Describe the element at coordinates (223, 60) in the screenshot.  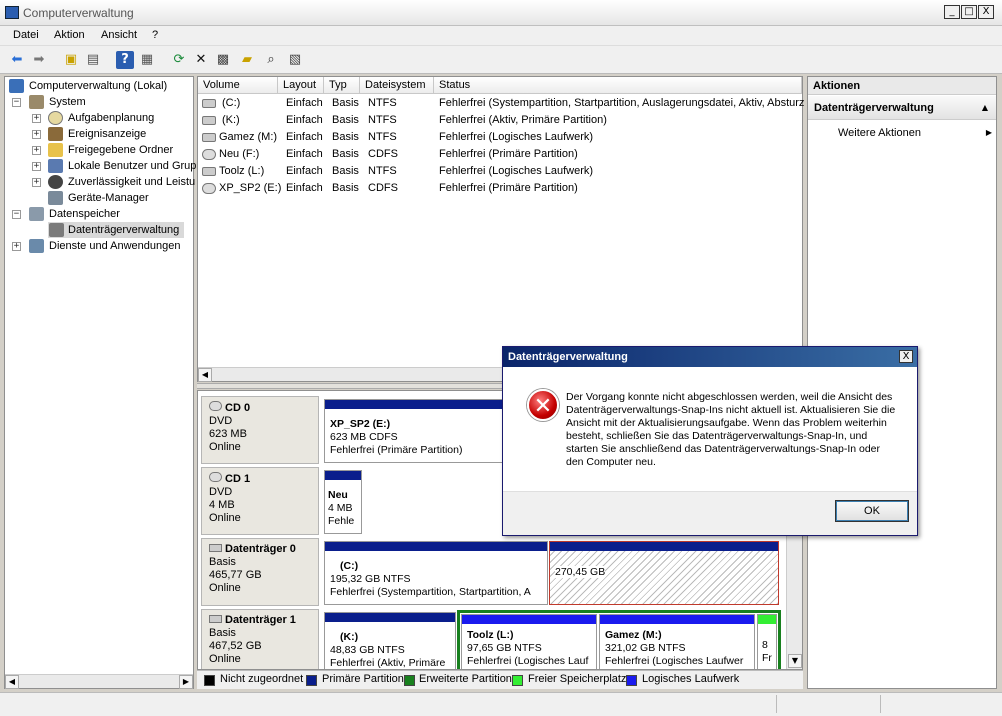
I see `properties-icon: ▩` at that location.